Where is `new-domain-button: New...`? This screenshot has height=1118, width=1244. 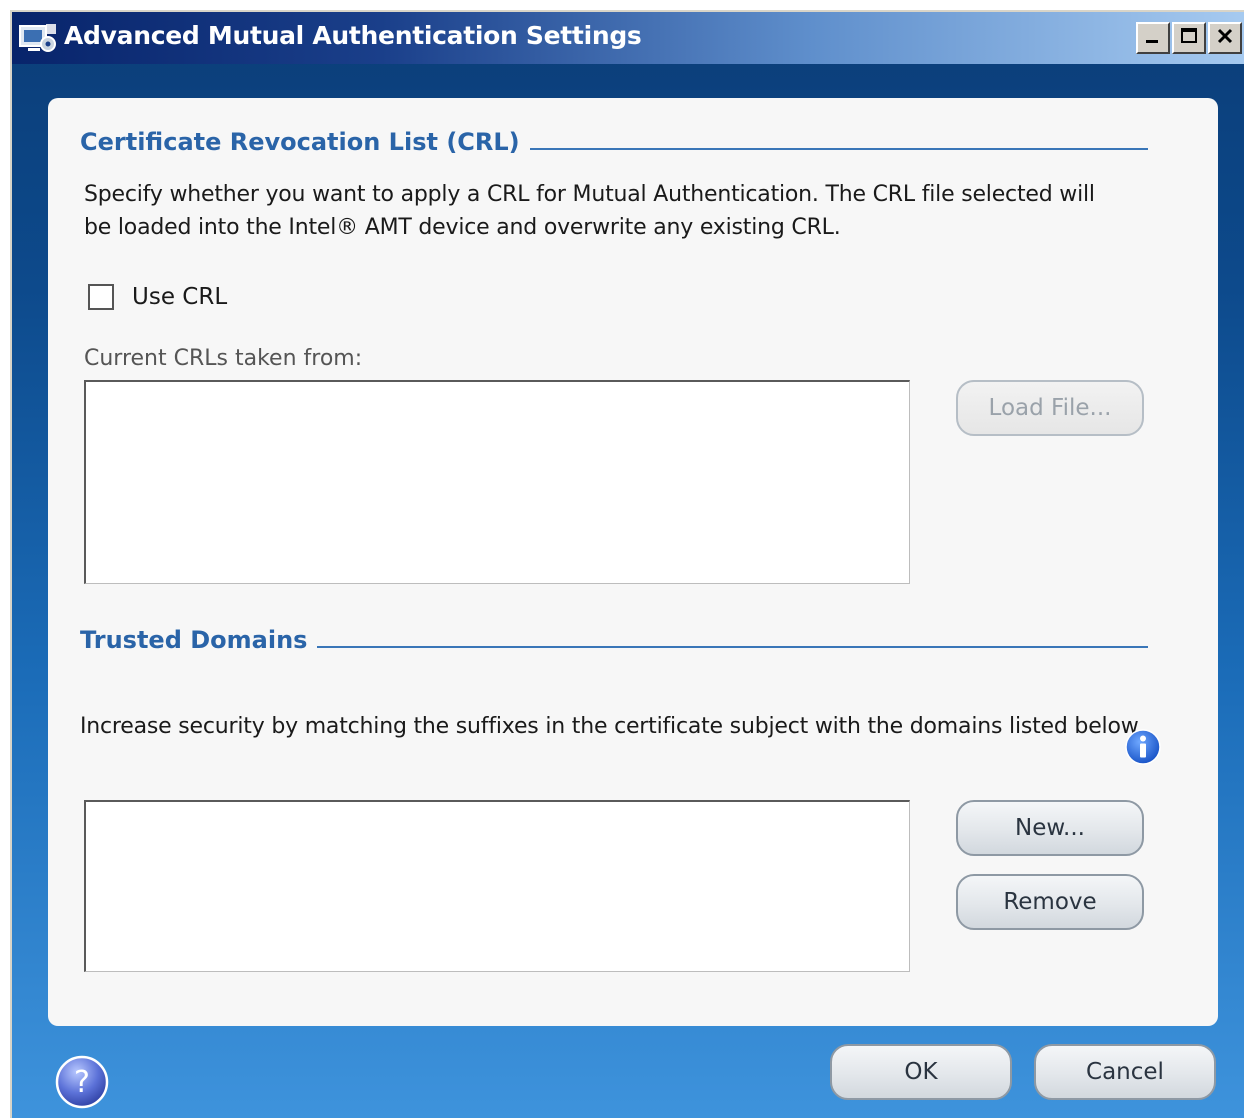
new-domain-button: New... is located at coordinates (1050, 828).